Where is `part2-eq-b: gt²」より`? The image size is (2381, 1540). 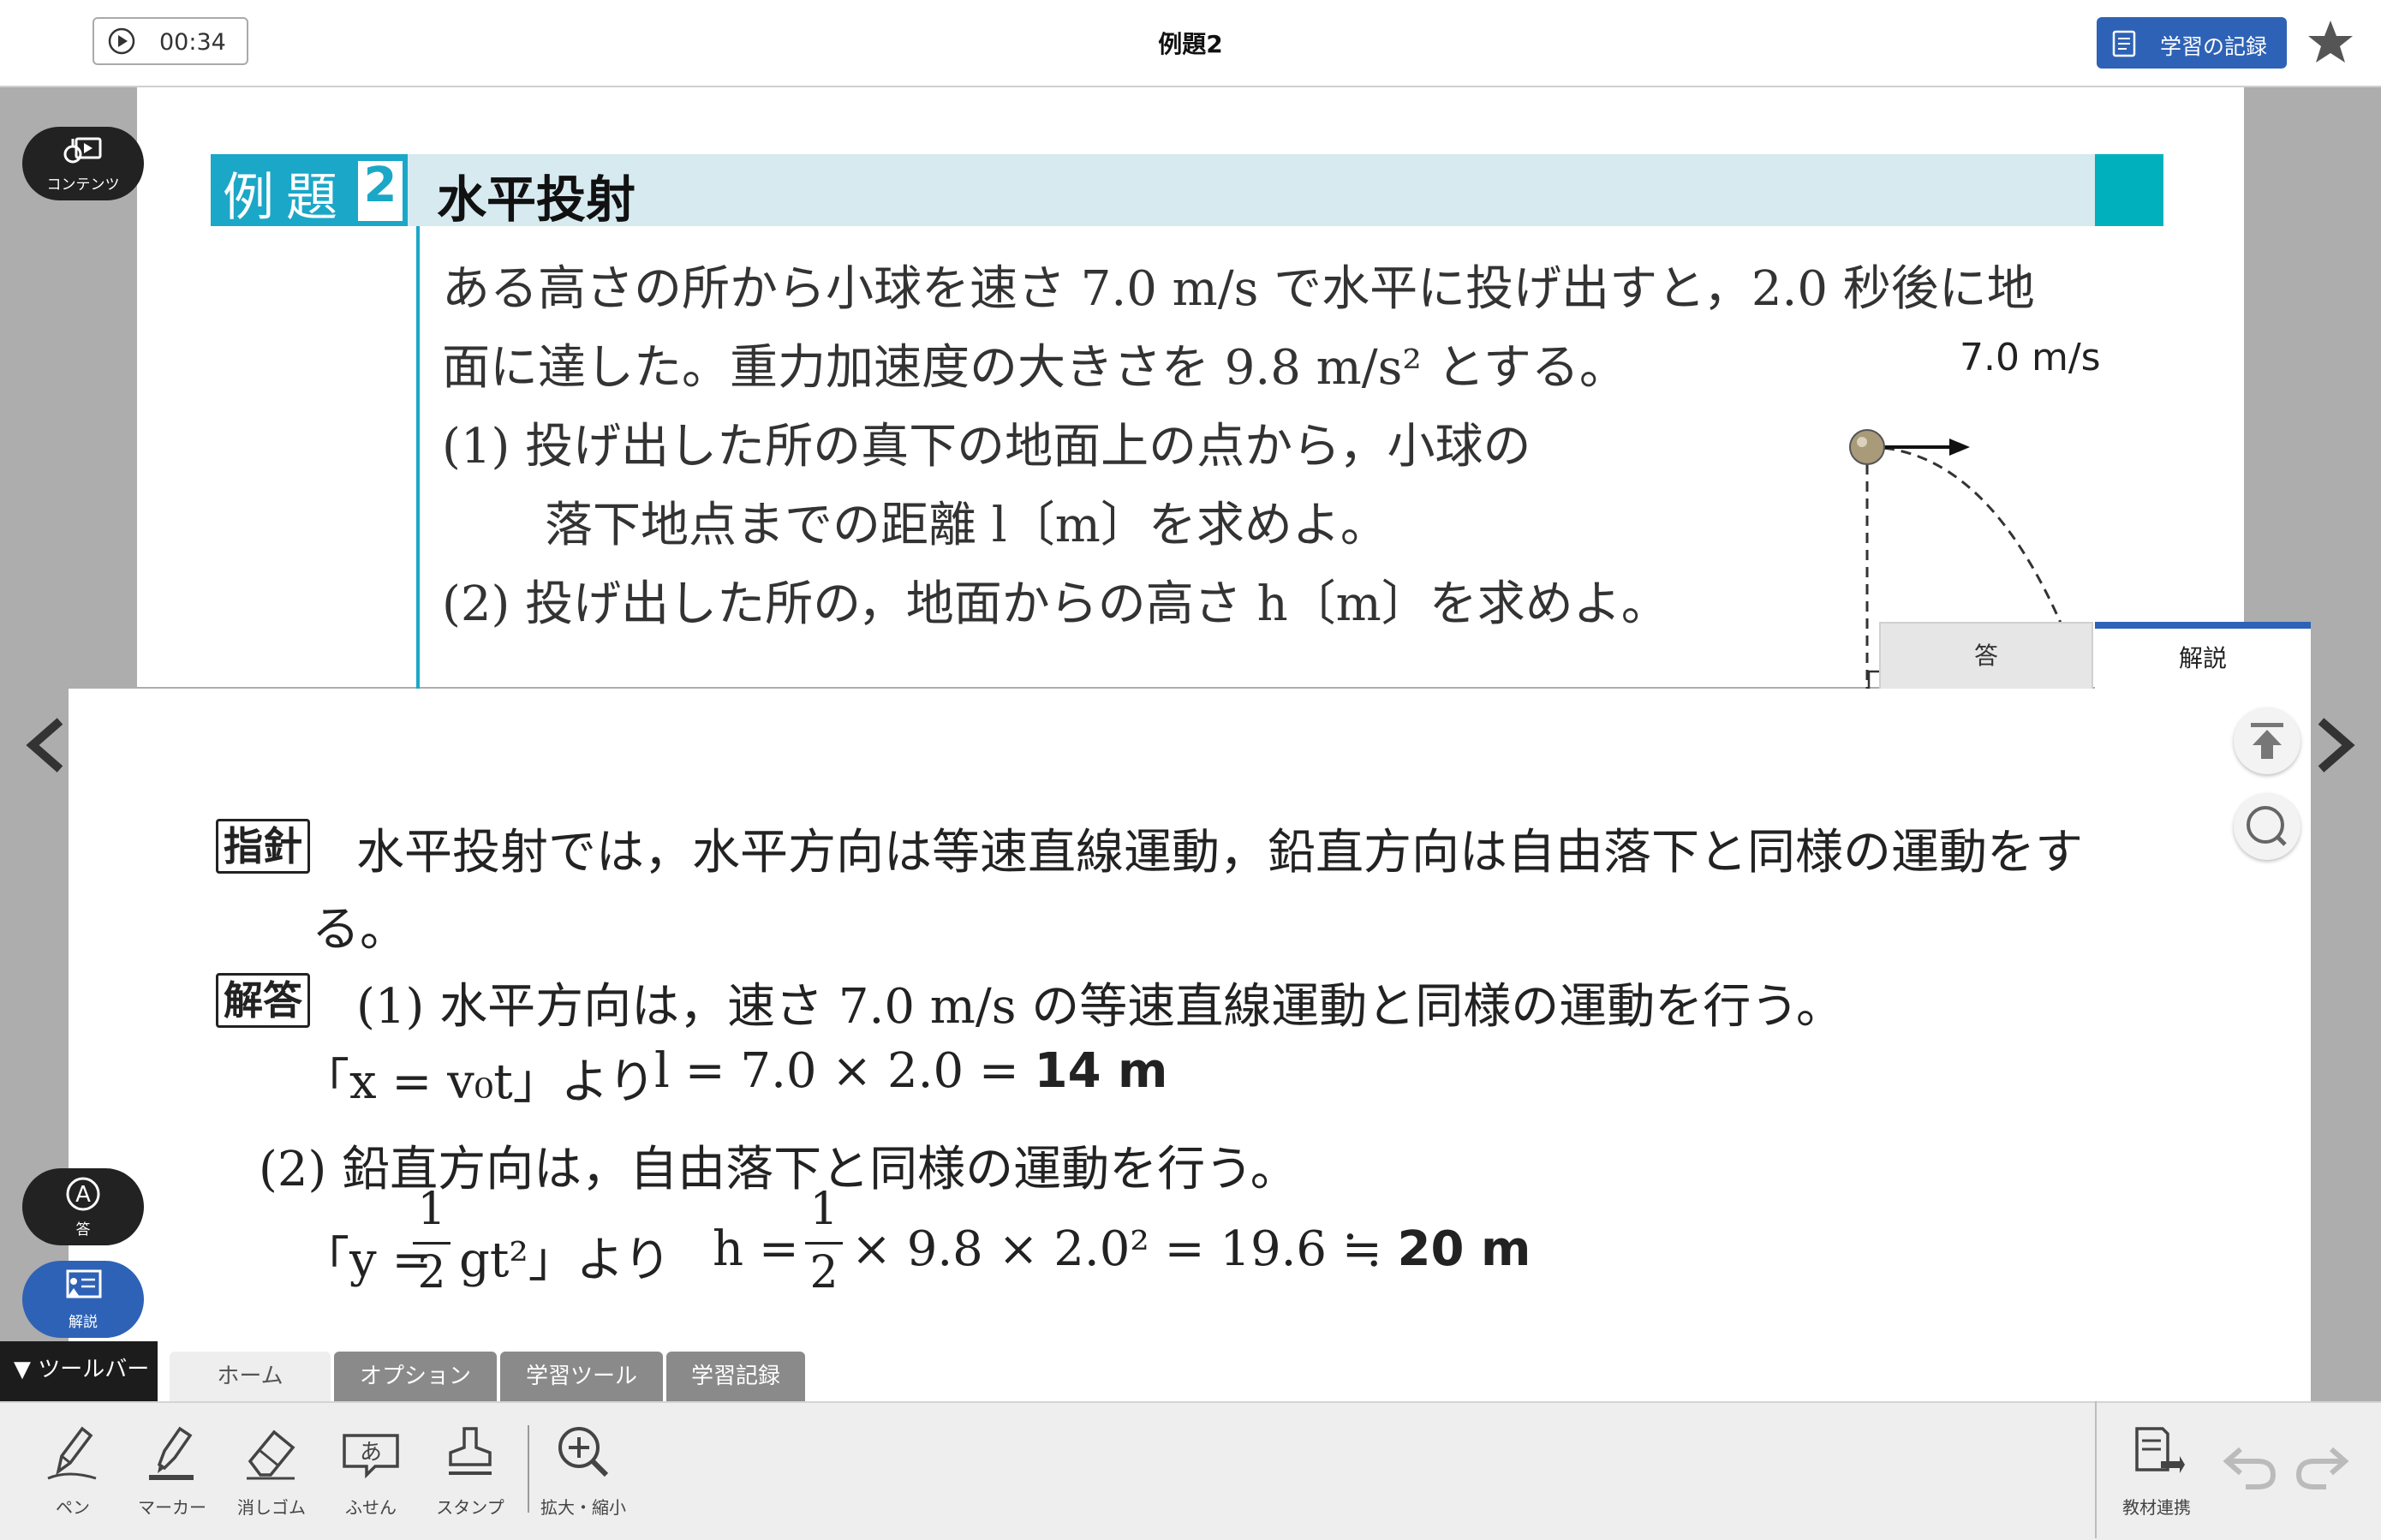
part2-eq-b: gt²」より is located at coordinates (565, 1260).